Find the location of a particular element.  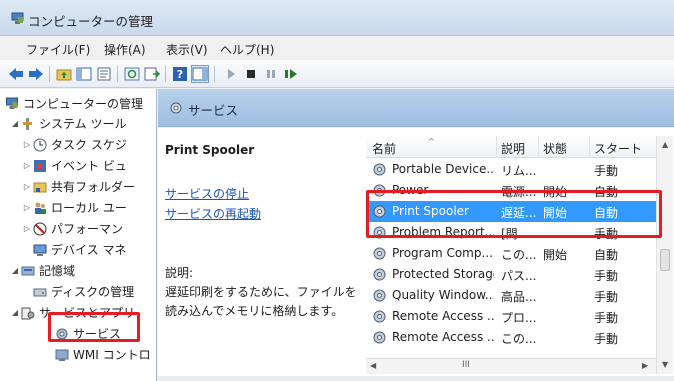

device-manager-icon is located at coordinates (40, 250).